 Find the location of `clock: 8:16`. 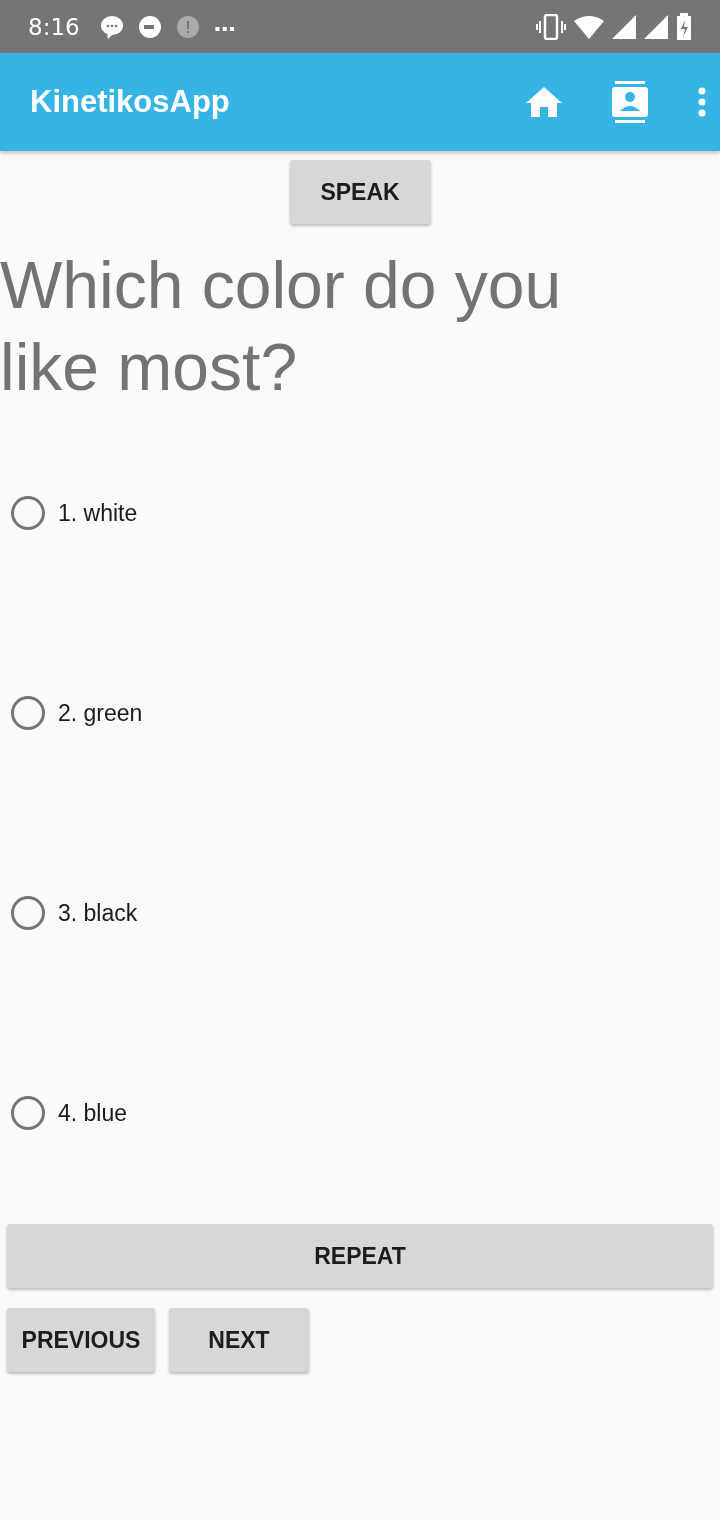

clock: 8:16 is located at coordinates (54, 26).